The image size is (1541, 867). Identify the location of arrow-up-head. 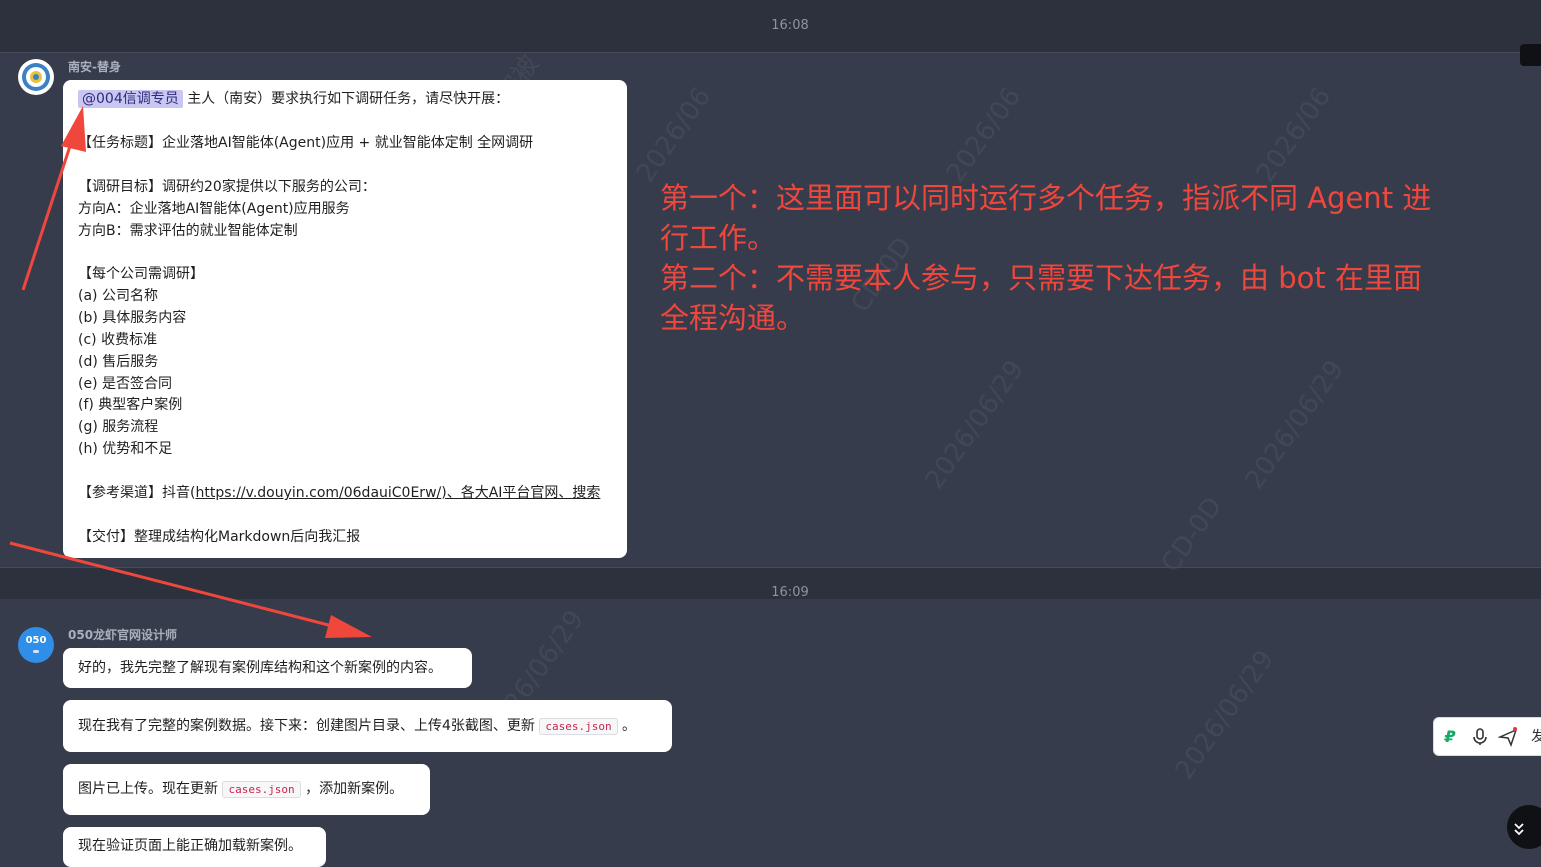
(73, 129).